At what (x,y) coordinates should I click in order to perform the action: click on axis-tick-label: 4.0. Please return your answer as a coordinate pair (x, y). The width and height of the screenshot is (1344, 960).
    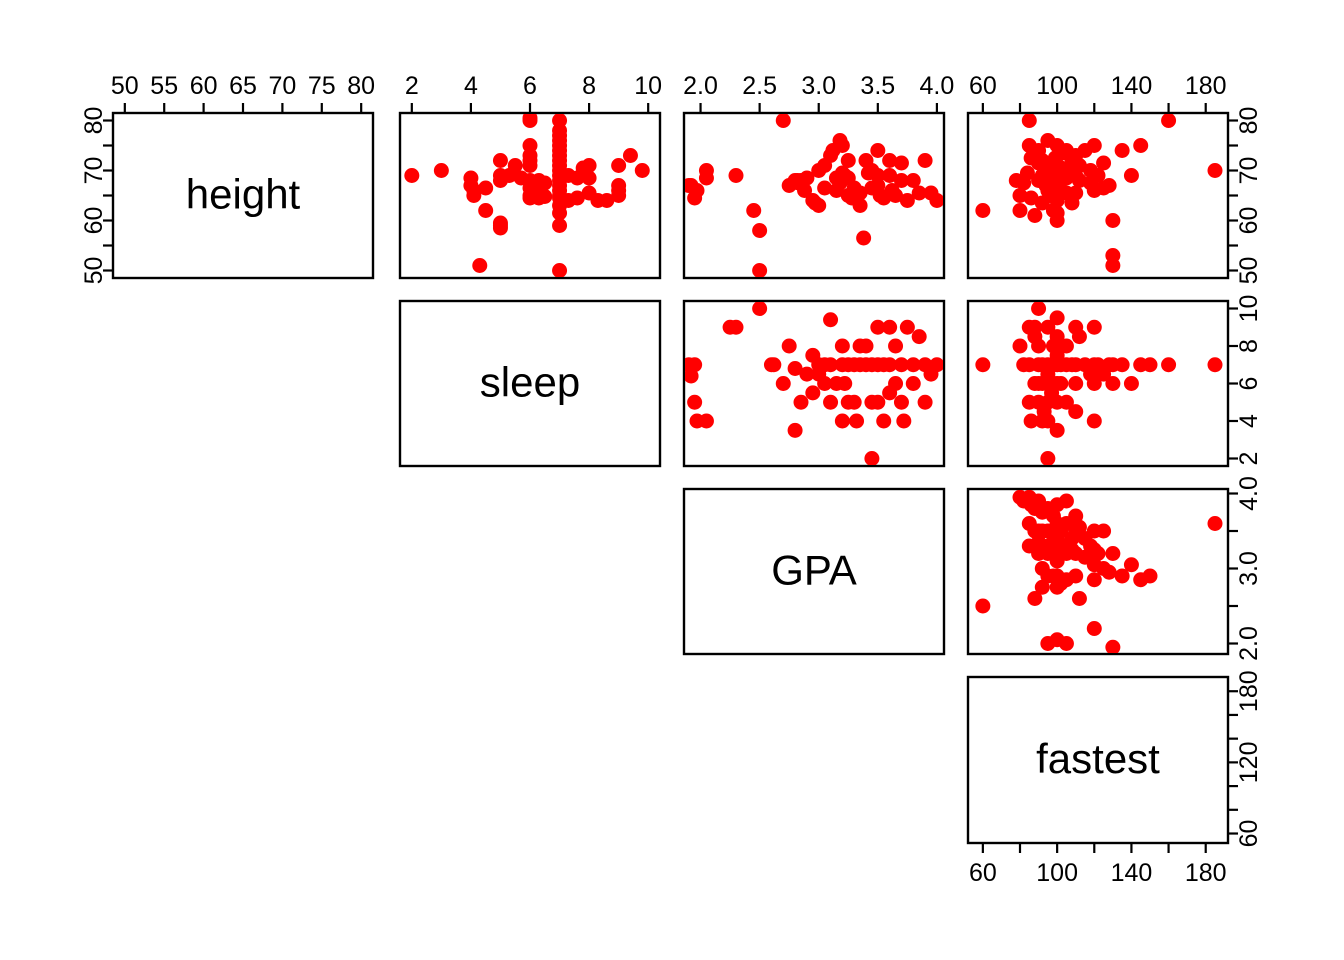
    Looking at the image, I should click on (1249, 493).